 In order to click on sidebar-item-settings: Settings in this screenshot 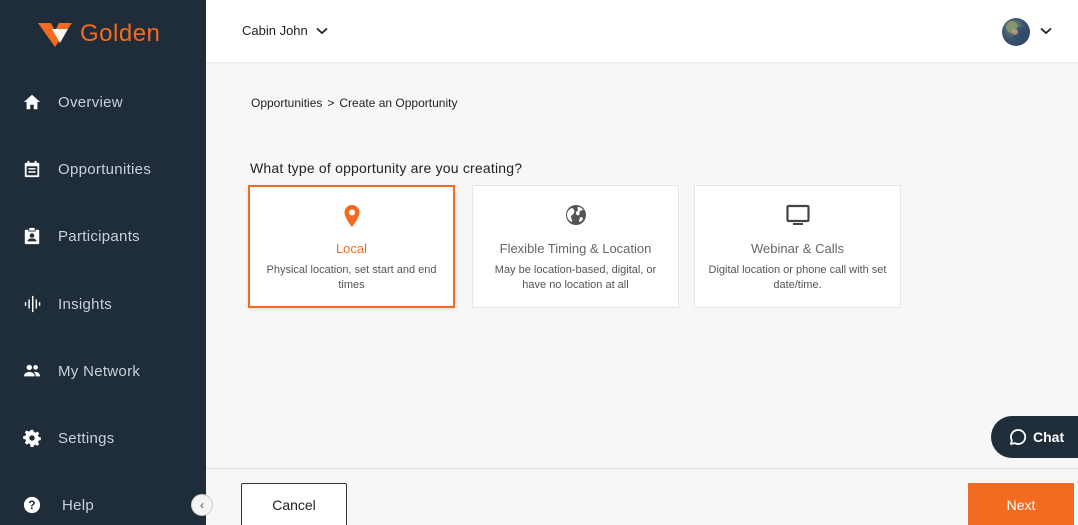, I will do `click(103, 438)`.